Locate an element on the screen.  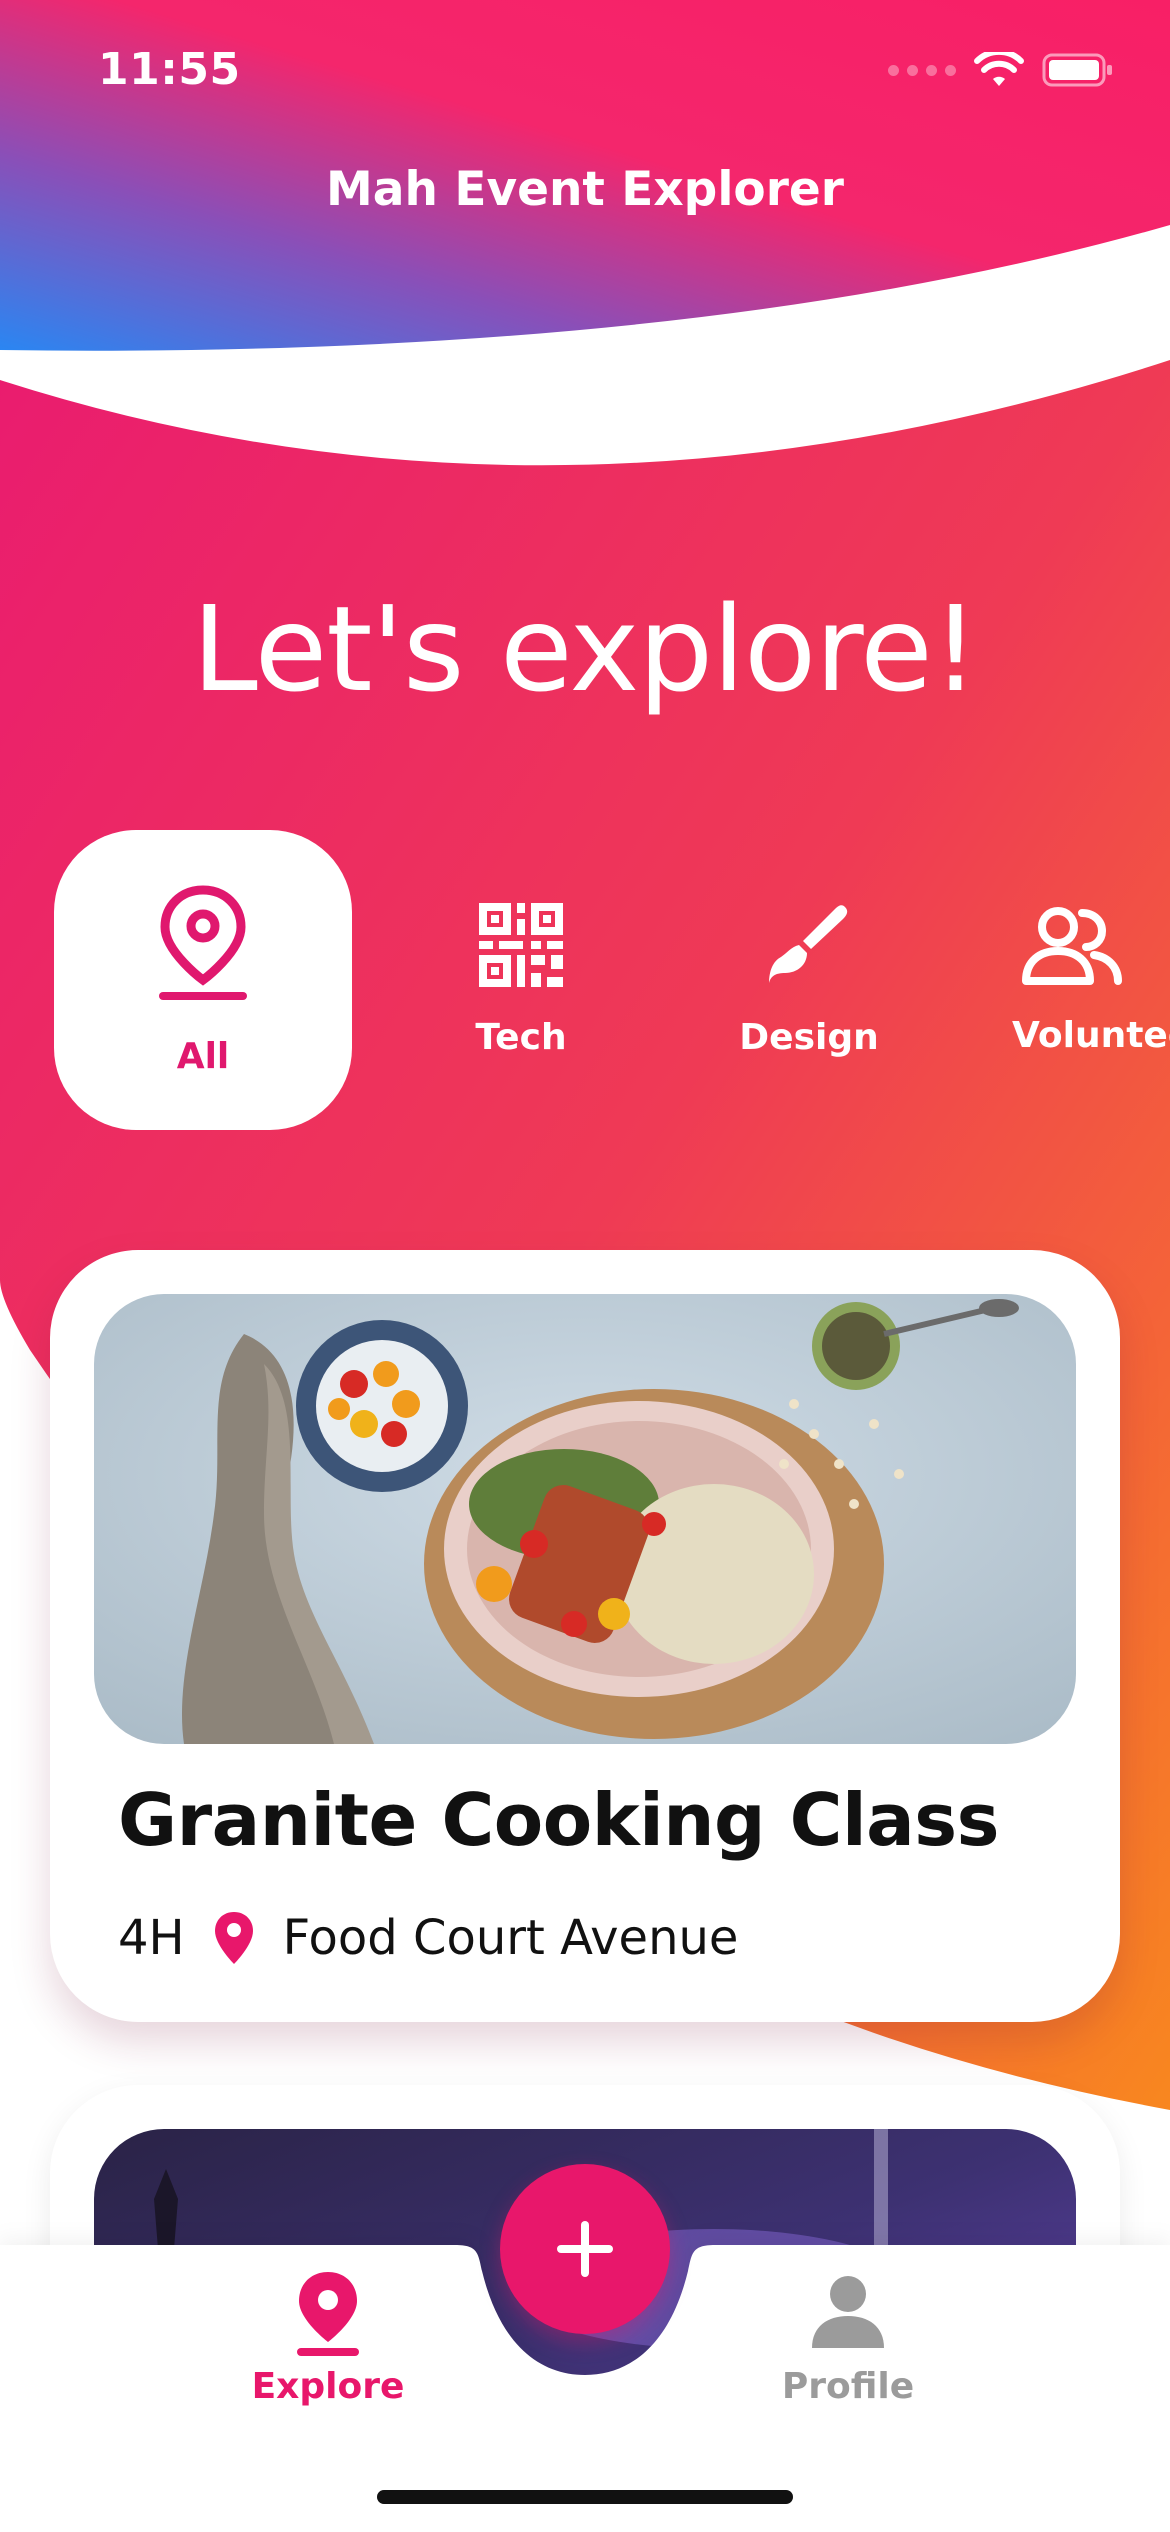
category-label: Tech is located at coordinates (521, 1037).